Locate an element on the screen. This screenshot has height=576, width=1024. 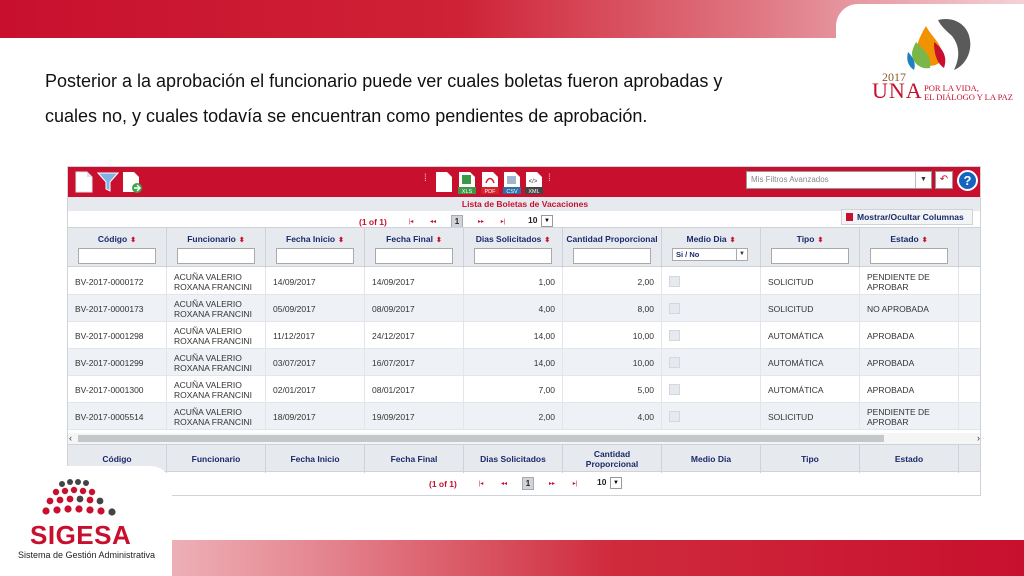
new-document-icon is located at coordinates (84, 182).